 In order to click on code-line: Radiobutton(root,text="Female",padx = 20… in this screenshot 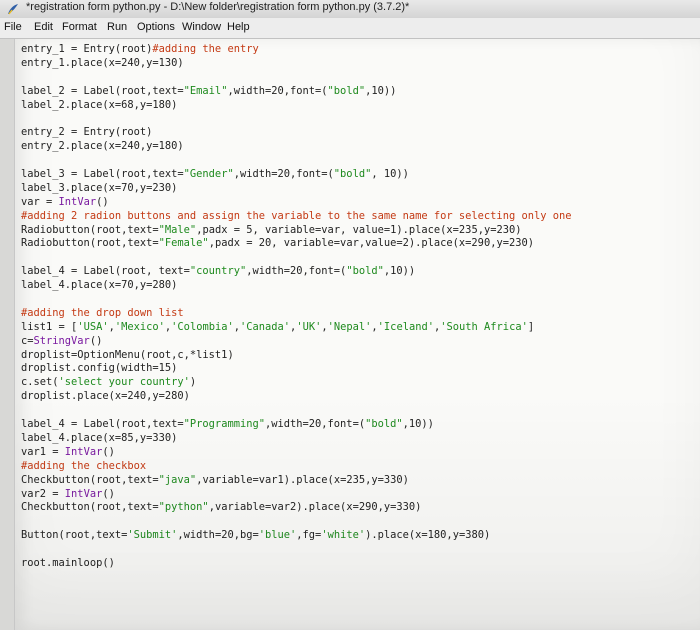, I will do `click(277, 243)`.